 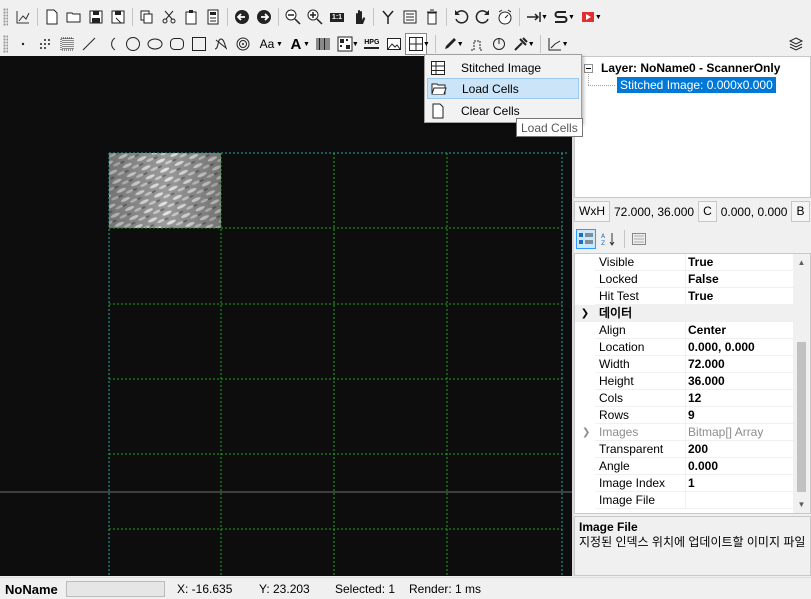 I want to click on prop-row-height: Height 36.000, so click(x=684, y=381).